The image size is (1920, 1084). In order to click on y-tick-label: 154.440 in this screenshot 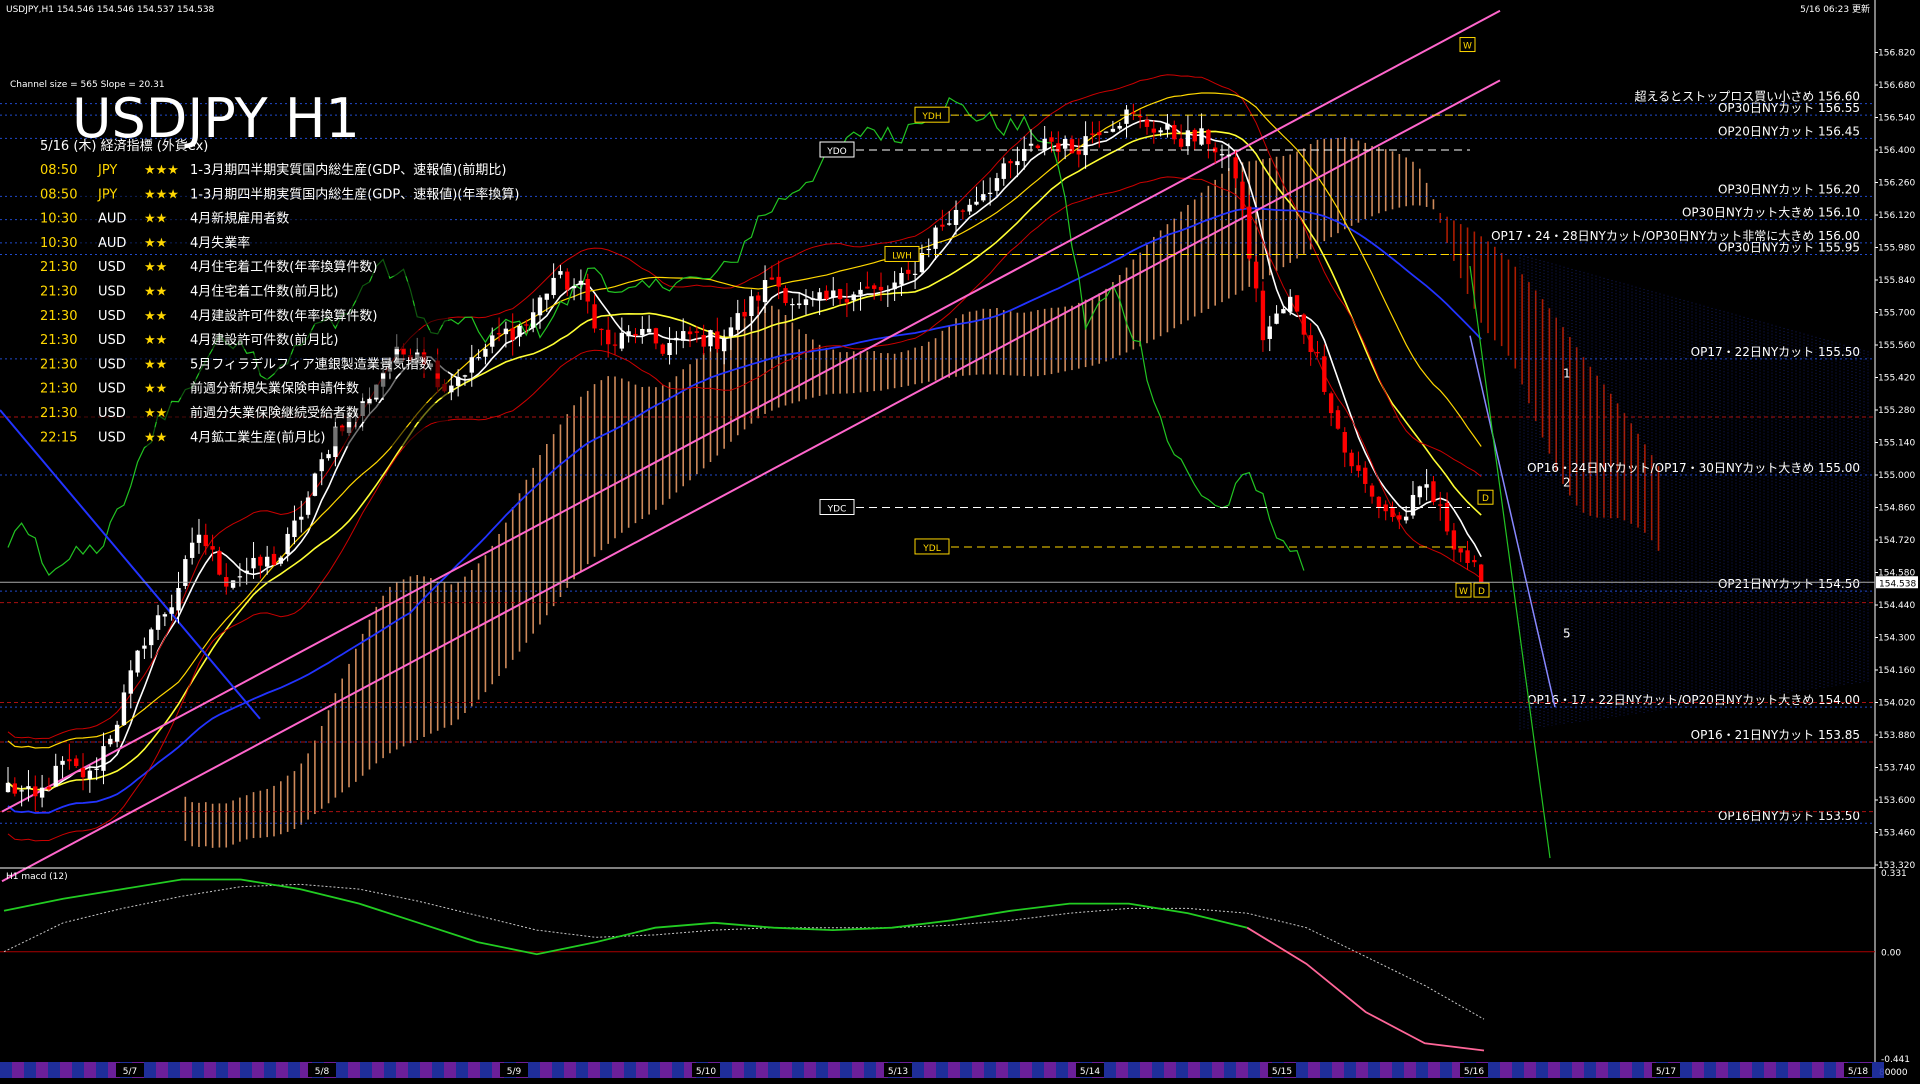, I will do `click(1896, 606)`.